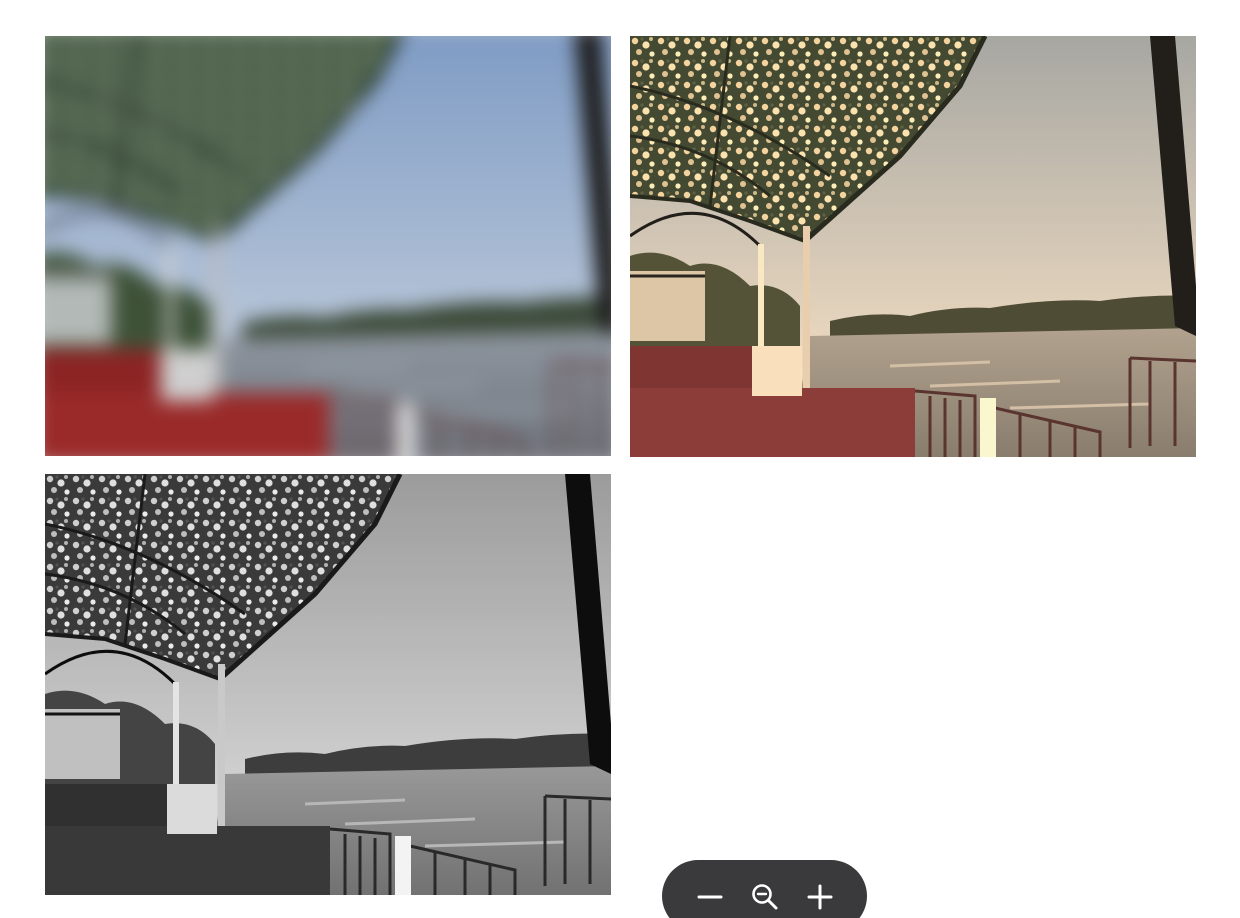 The height and width of the screenshot is (918, 1240). I want to click on zoom-out-button, so click(710, 897).